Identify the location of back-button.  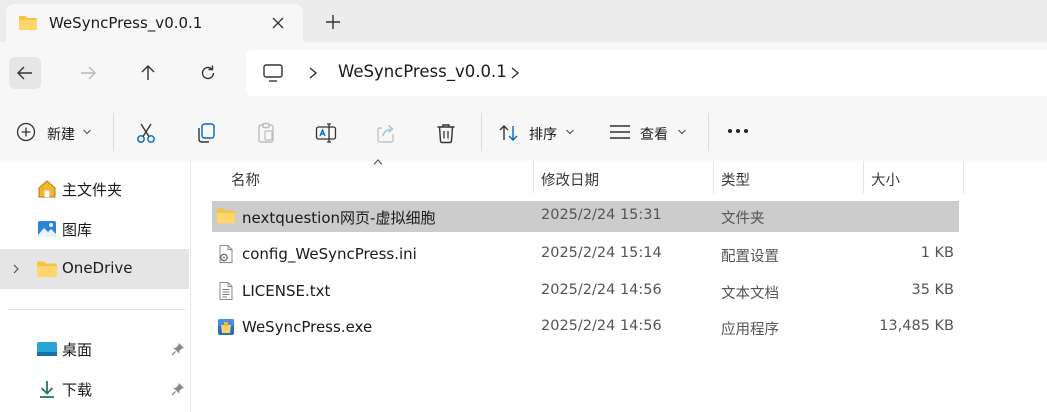
(25, 73).